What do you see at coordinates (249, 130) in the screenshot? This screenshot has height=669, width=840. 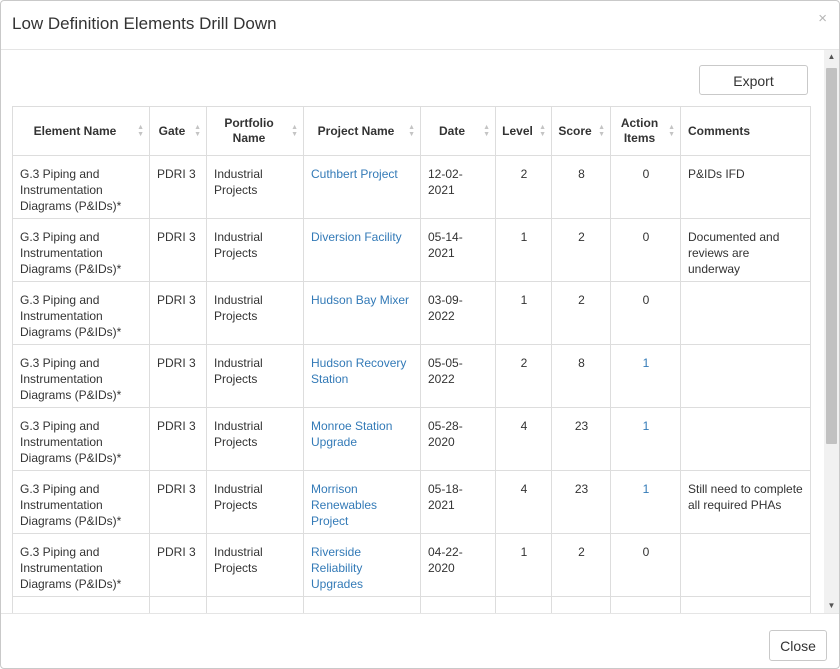 I see `column-header-label: Portfolio Name` at bounding box center [249, 130].